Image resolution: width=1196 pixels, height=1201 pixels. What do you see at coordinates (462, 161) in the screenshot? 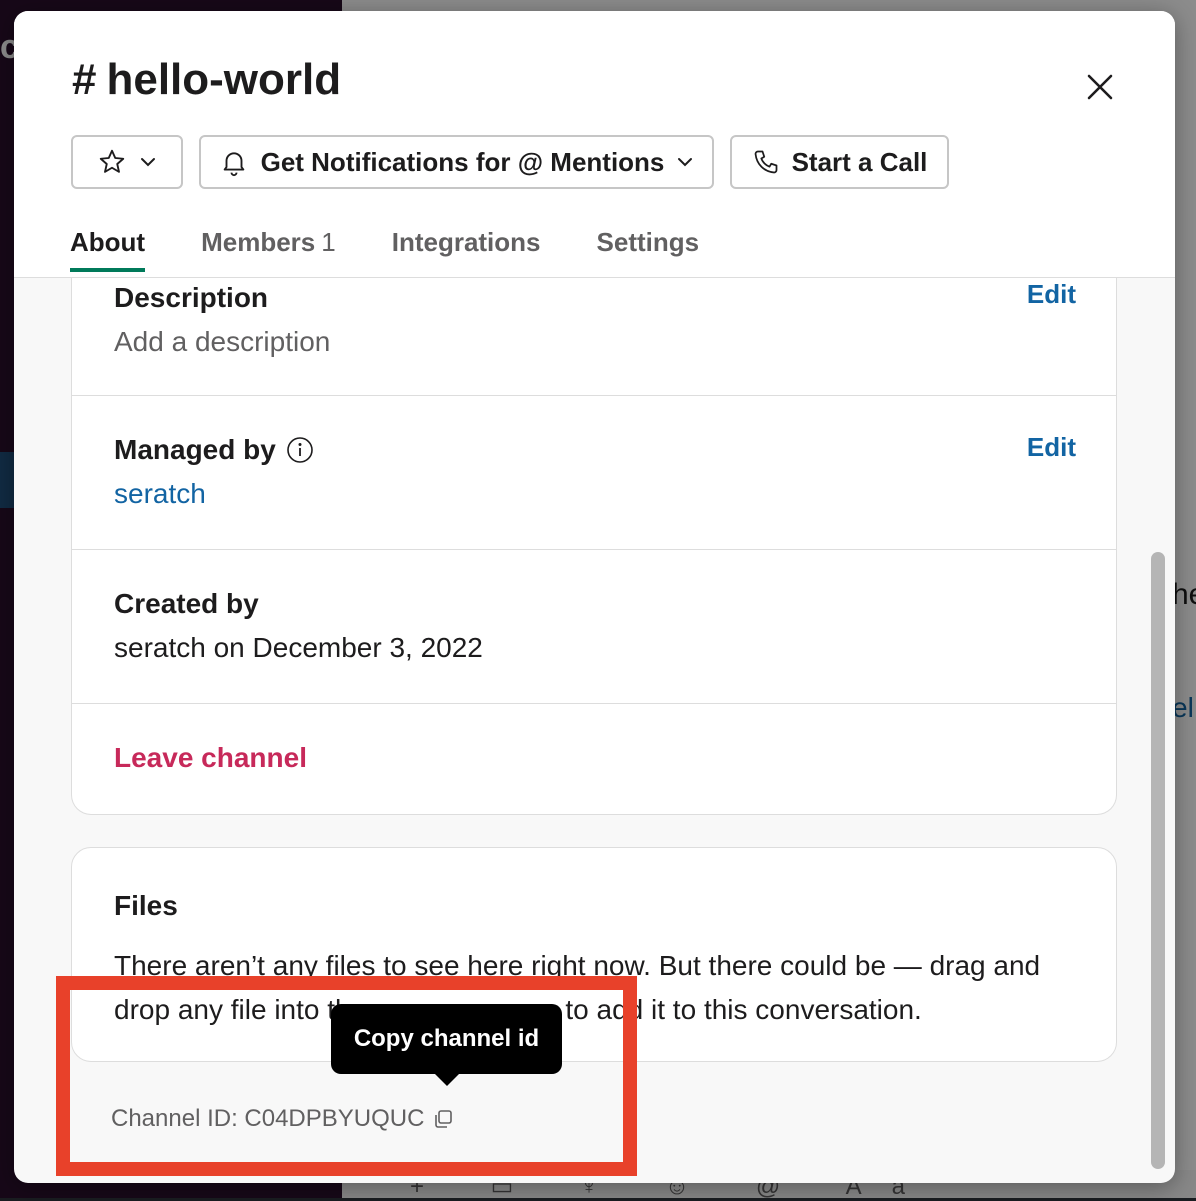
I see `notifications-label: Get Notifications for @ Mentions` at bounding box center [462, 161].